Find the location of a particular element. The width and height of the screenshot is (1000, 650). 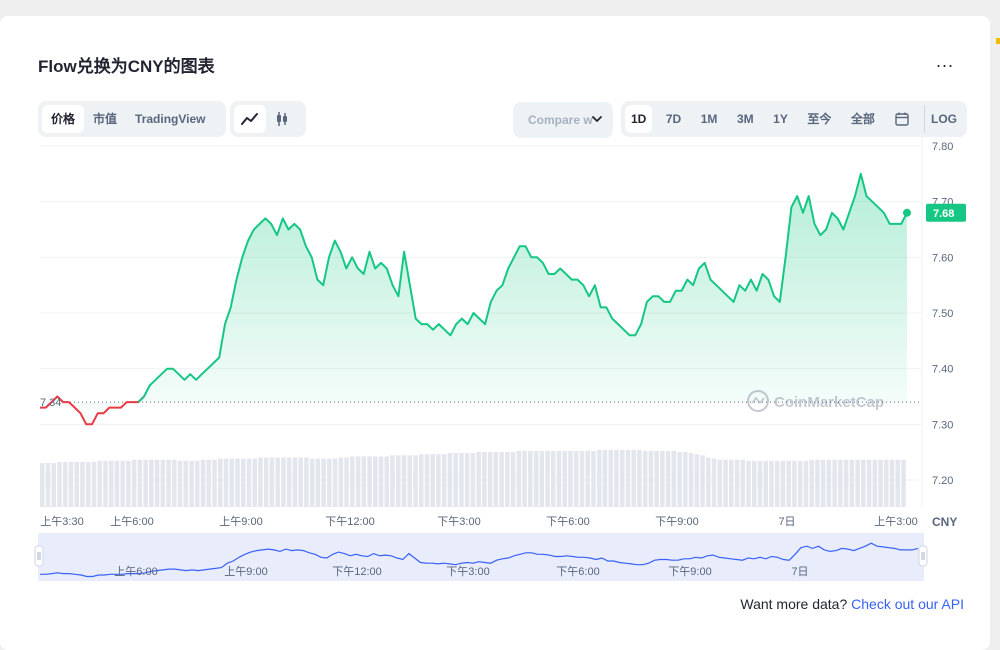

y-tick-label: 7.40 is located at coordinates (942, 370).